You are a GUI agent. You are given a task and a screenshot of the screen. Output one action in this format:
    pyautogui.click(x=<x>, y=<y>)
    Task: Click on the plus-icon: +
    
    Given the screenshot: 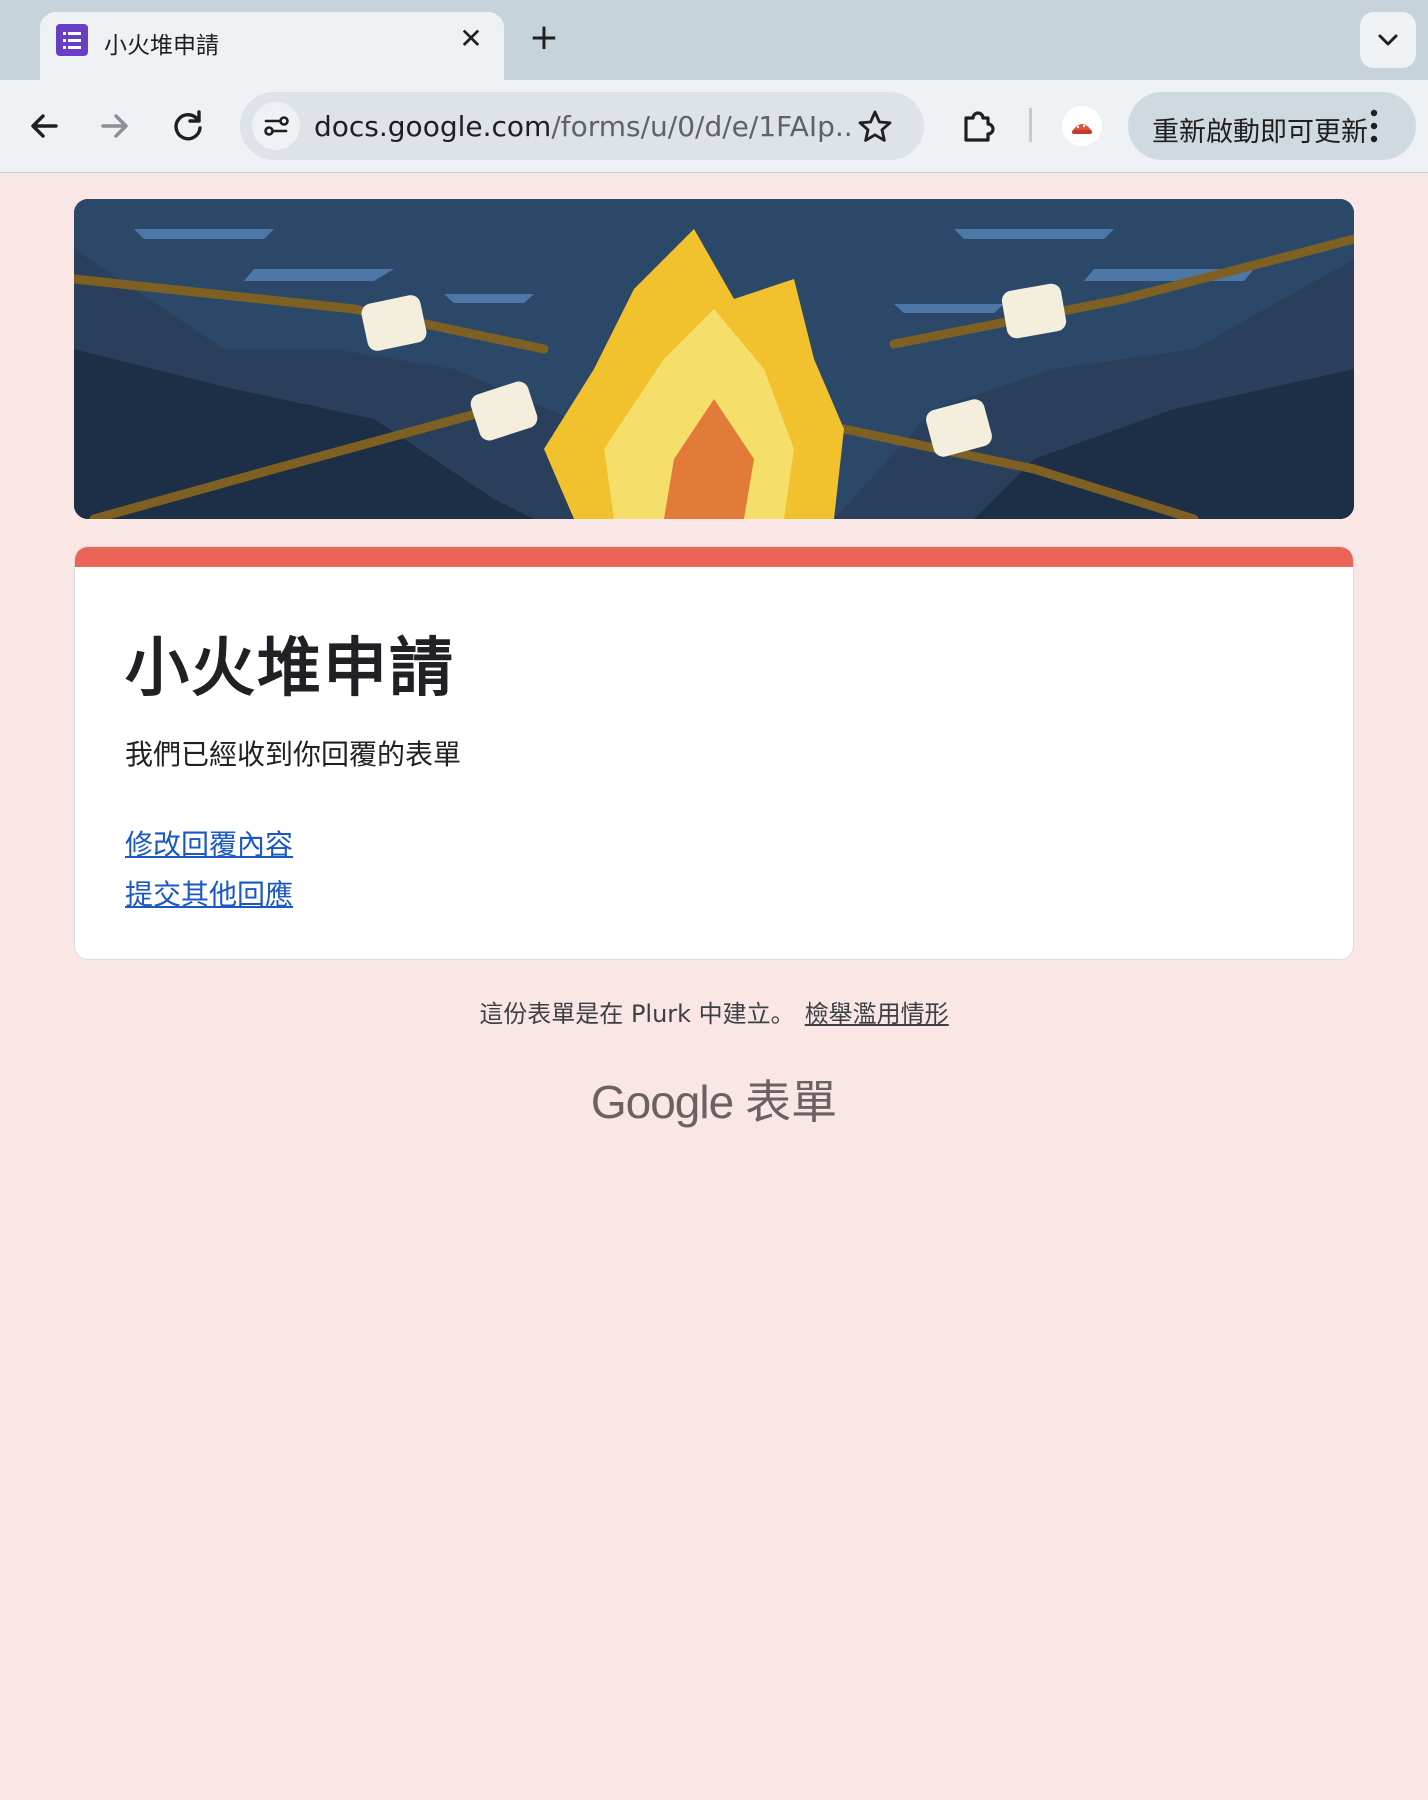 What is the action you would take?
    pyautogui.click(x=544, y=38)
    